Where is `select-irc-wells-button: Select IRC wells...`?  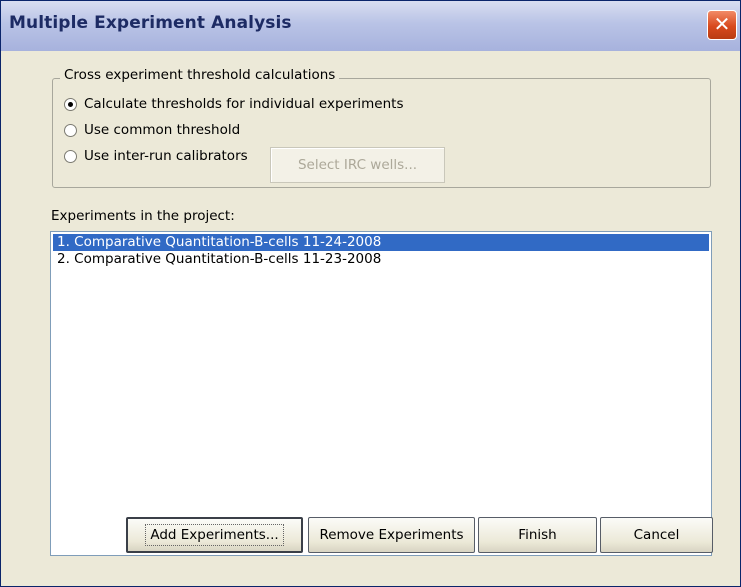 select-irc-wells-button: Select IRC wells... is located at coordinates (357, 165).